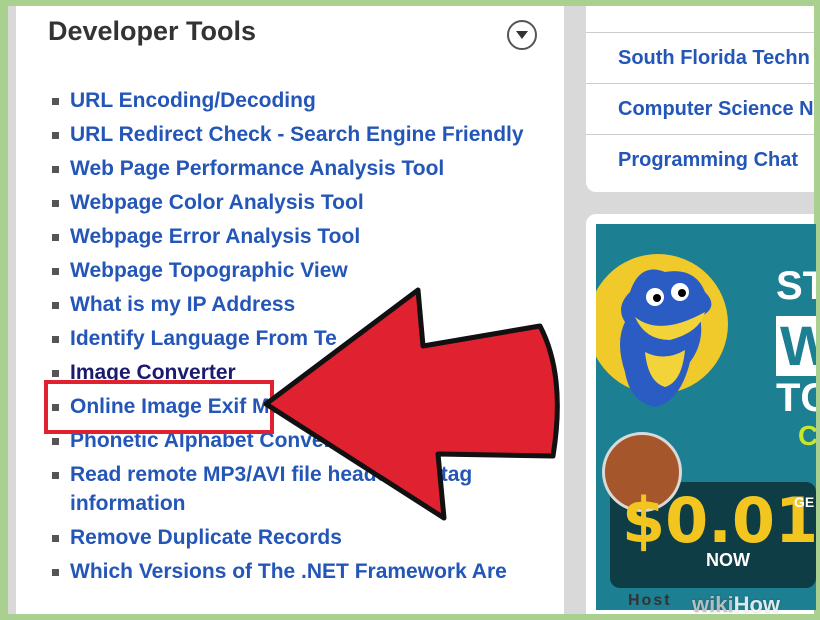  I want to click on ad-now: NOW, so click(728, 560).